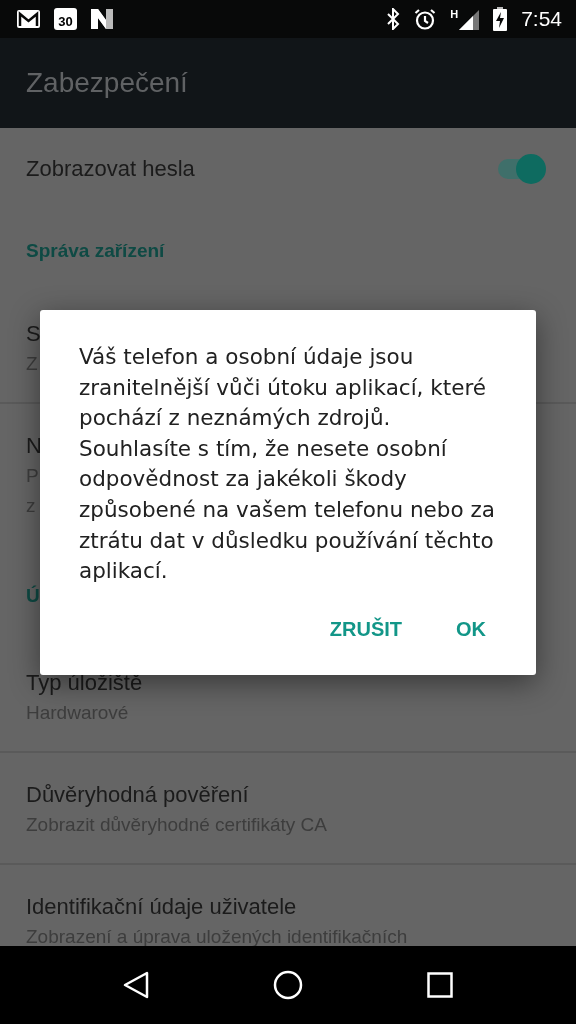 This screenshot has height=1024, width=576. I want to click on network-type: H, so click(454, 14).